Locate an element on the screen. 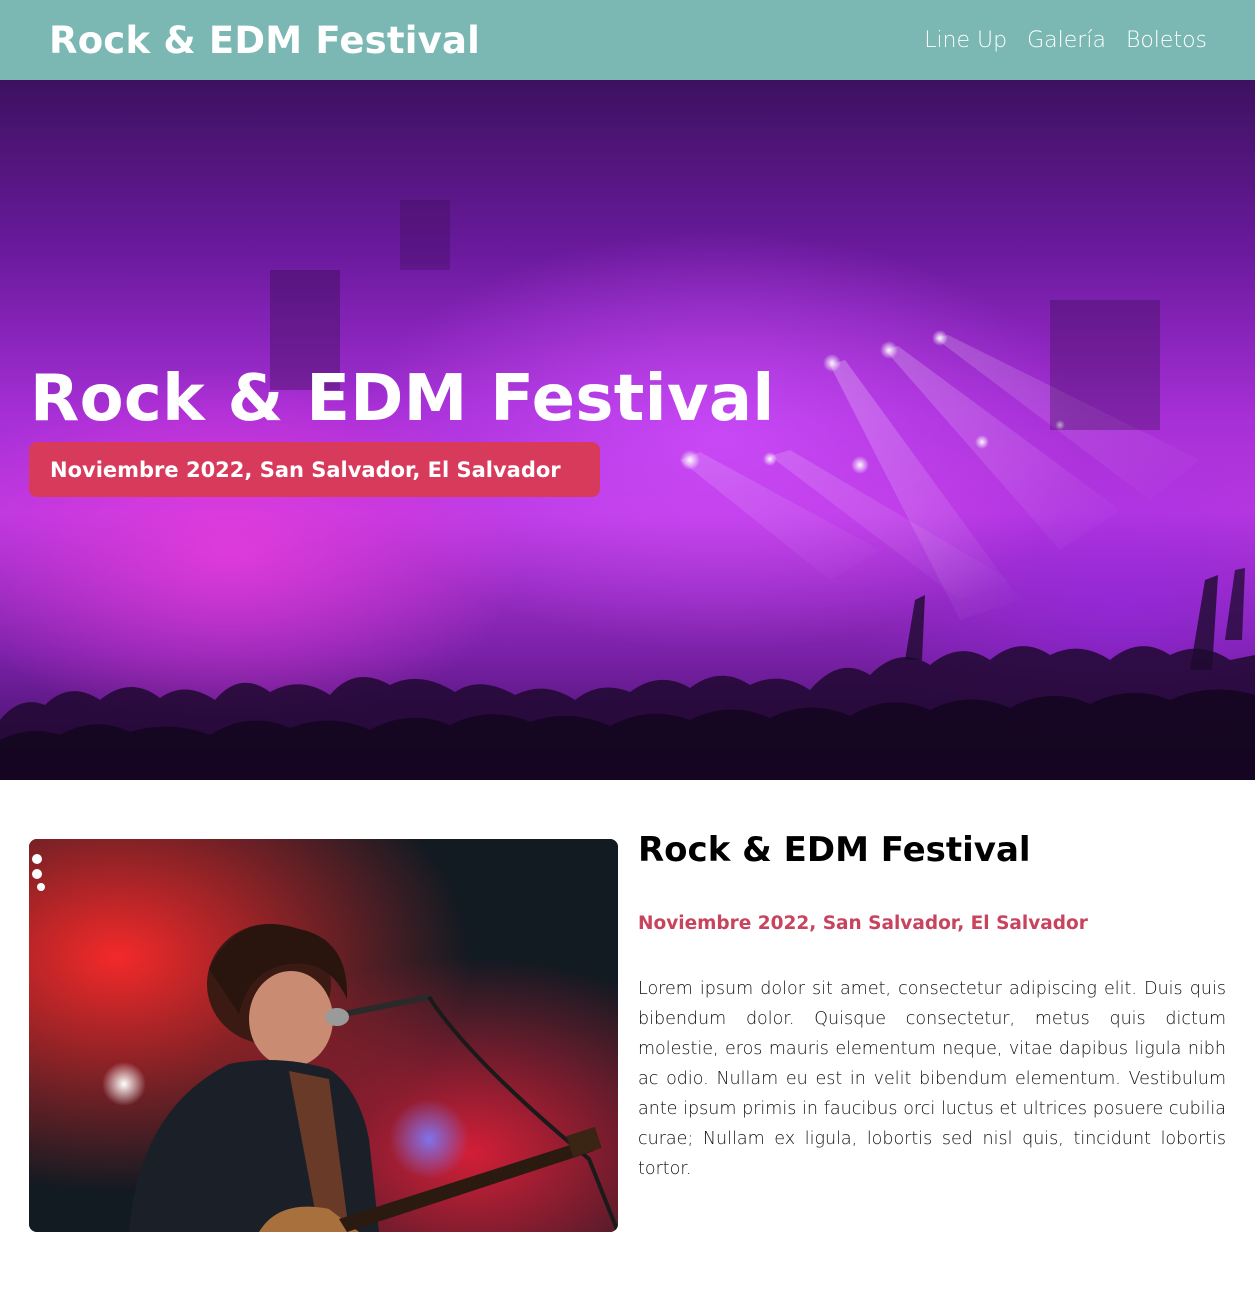 Image resolution: width=1255 pixels, height=1289 pixels. site-logo: Rock & EDM Festival is located at coordinates (264, 40).